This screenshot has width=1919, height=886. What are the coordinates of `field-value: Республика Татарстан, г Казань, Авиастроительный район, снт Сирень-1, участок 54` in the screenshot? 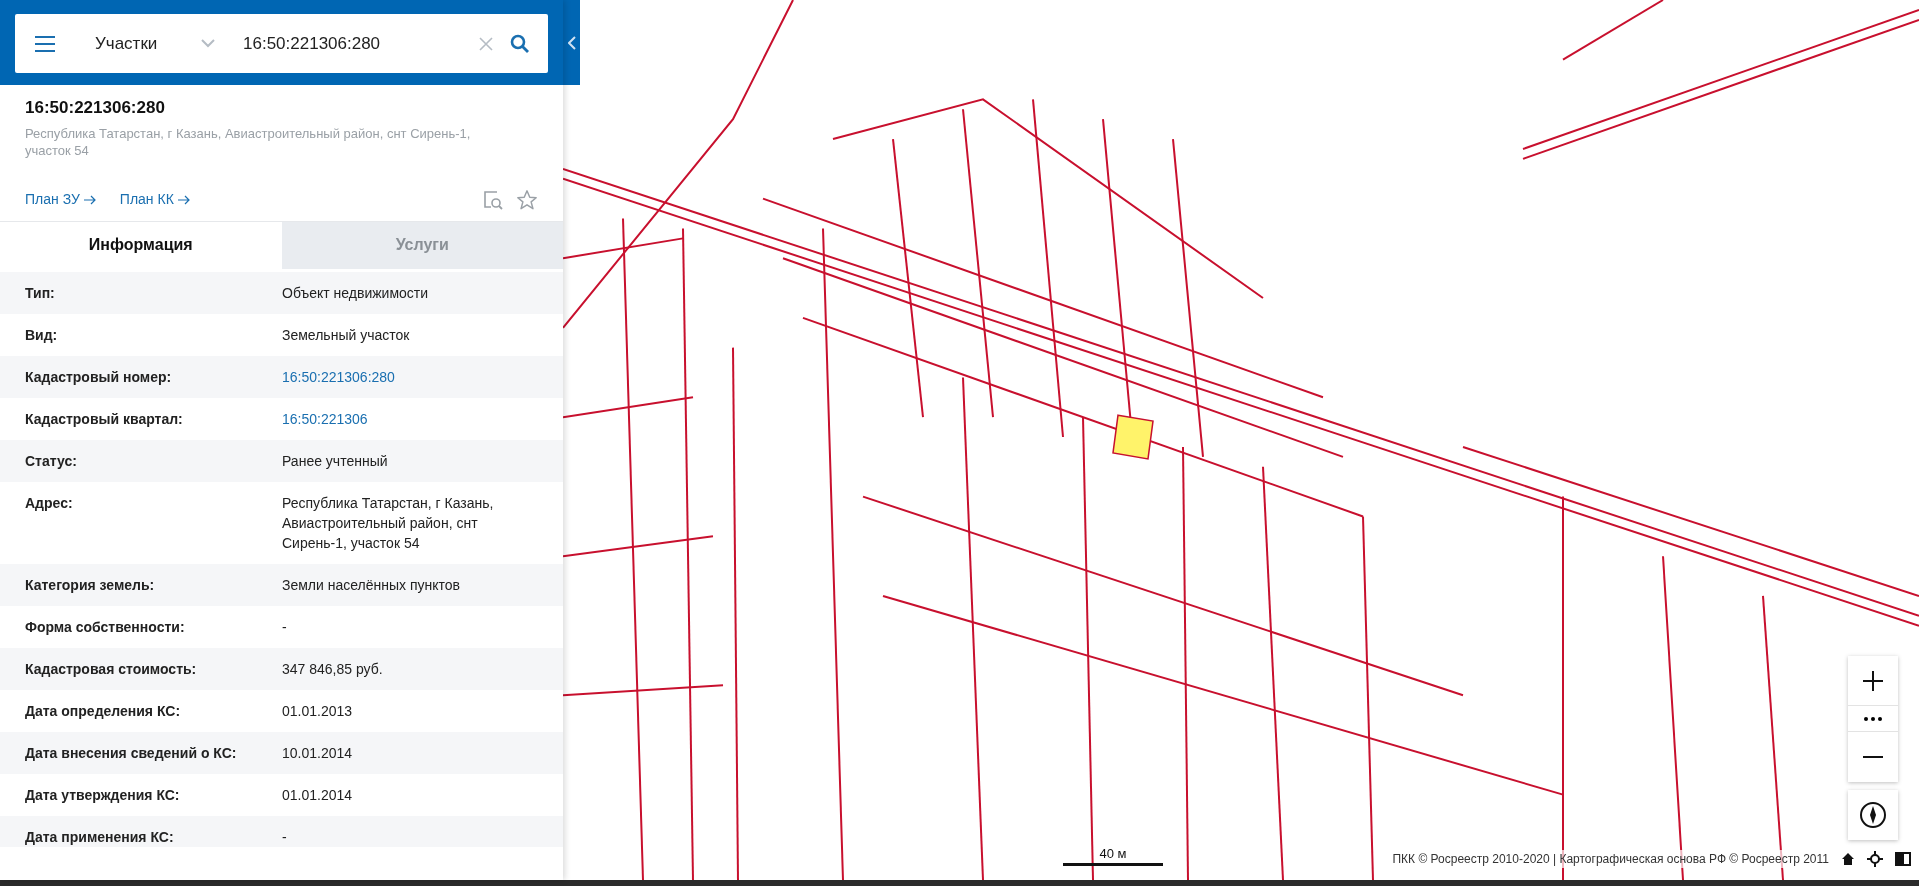 It's located at (388, 523).